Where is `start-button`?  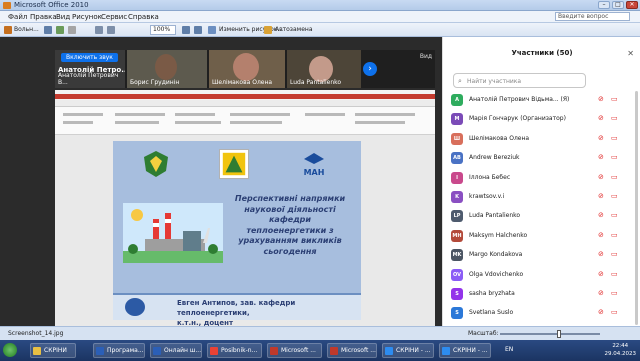
start-button is located at coordinates (10, 350).